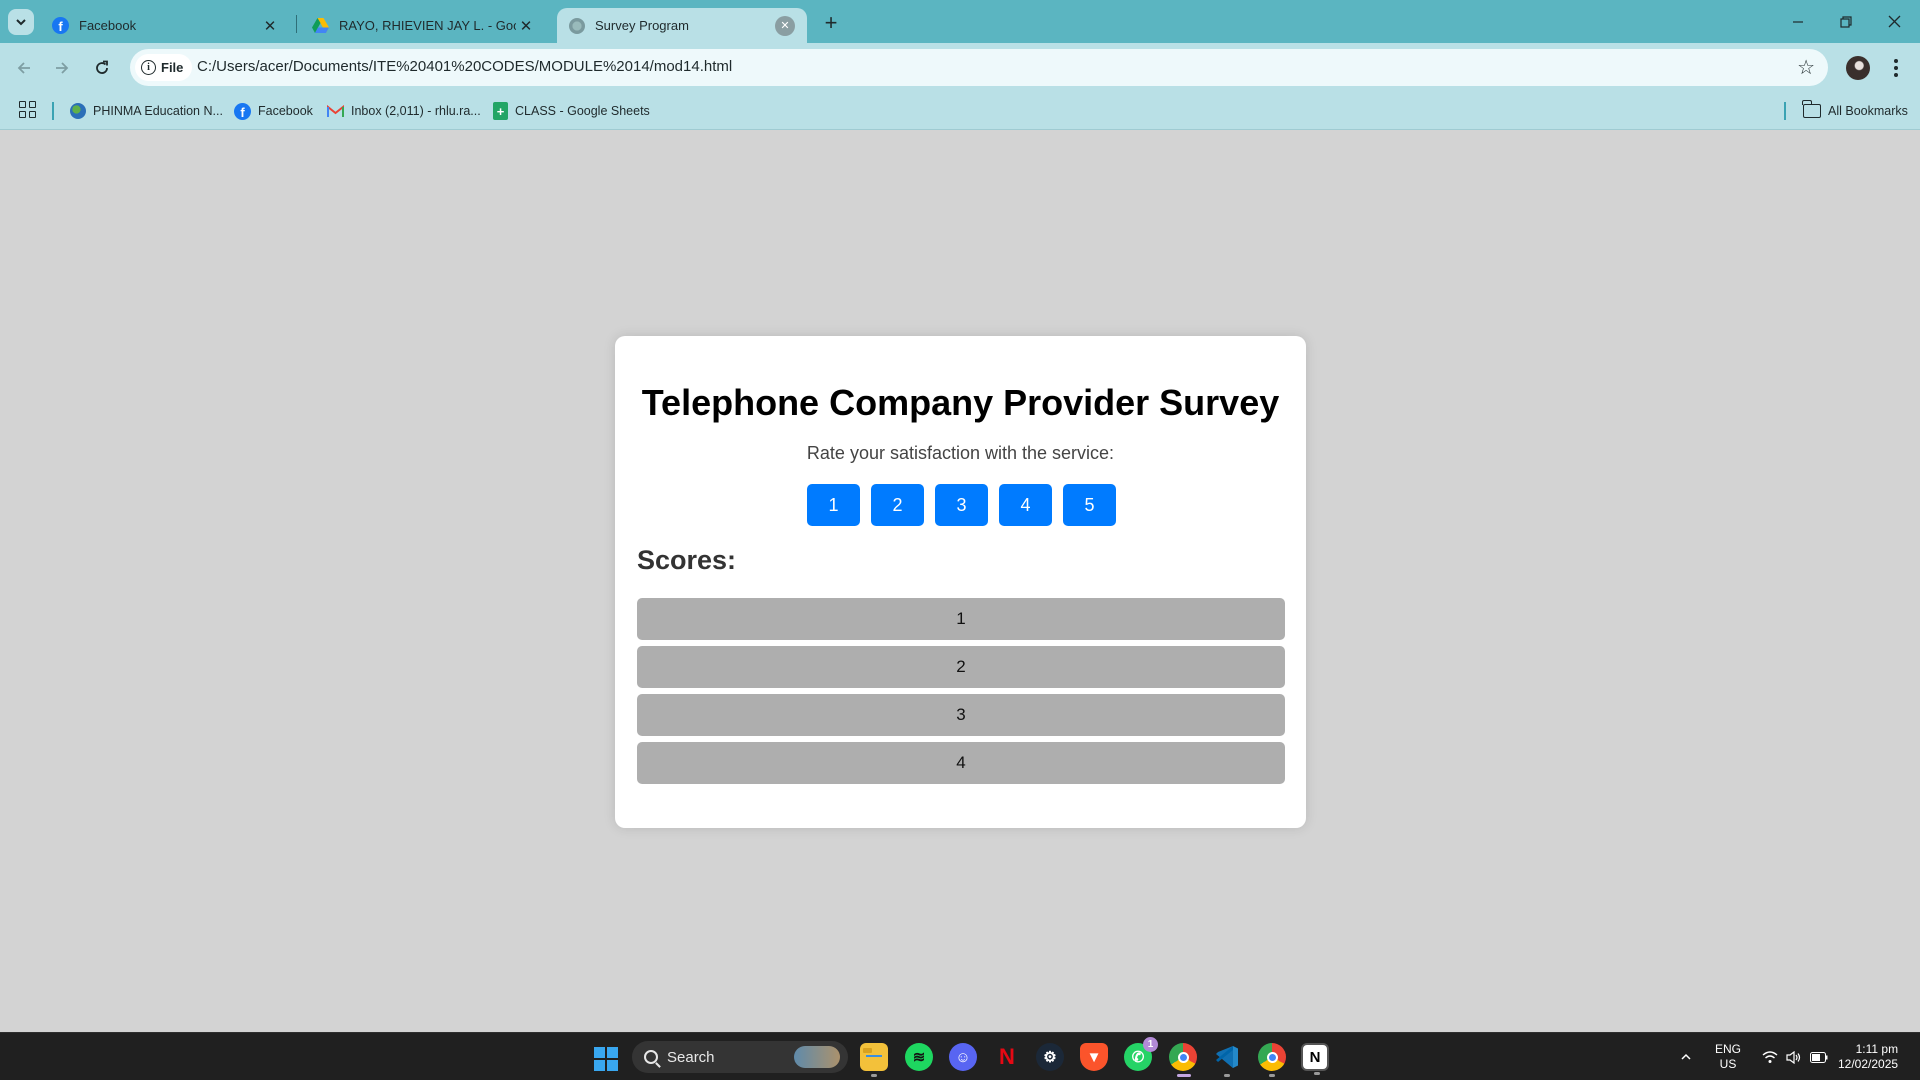 The width and height of the screenshot is (1920, 1080). I want to click on tab-facebook: f Facebook ✕, so click(166, 25).